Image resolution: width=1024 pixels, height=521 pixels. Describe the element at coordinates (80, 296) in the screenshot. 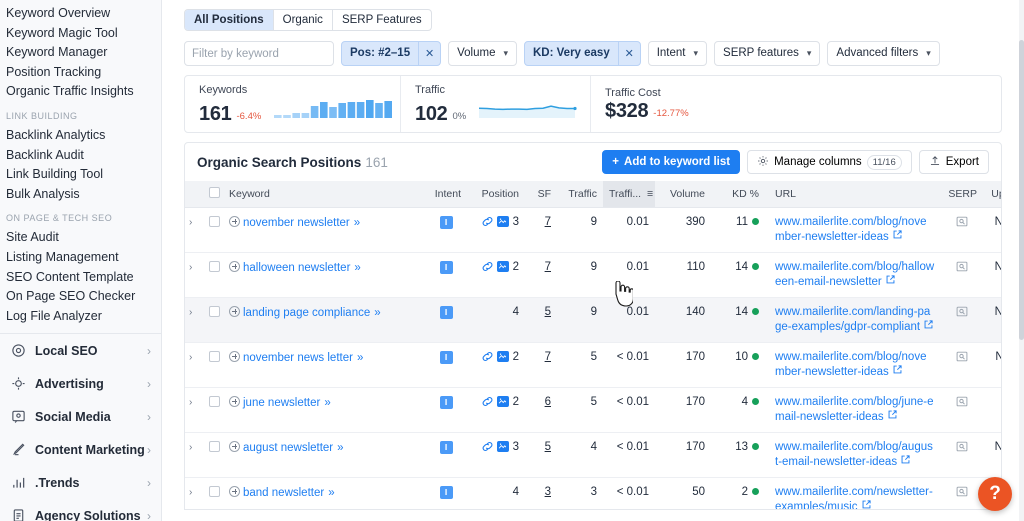

I see `sidebar-item-on-page-seo-checker: On Page SEO Checker` at that location.